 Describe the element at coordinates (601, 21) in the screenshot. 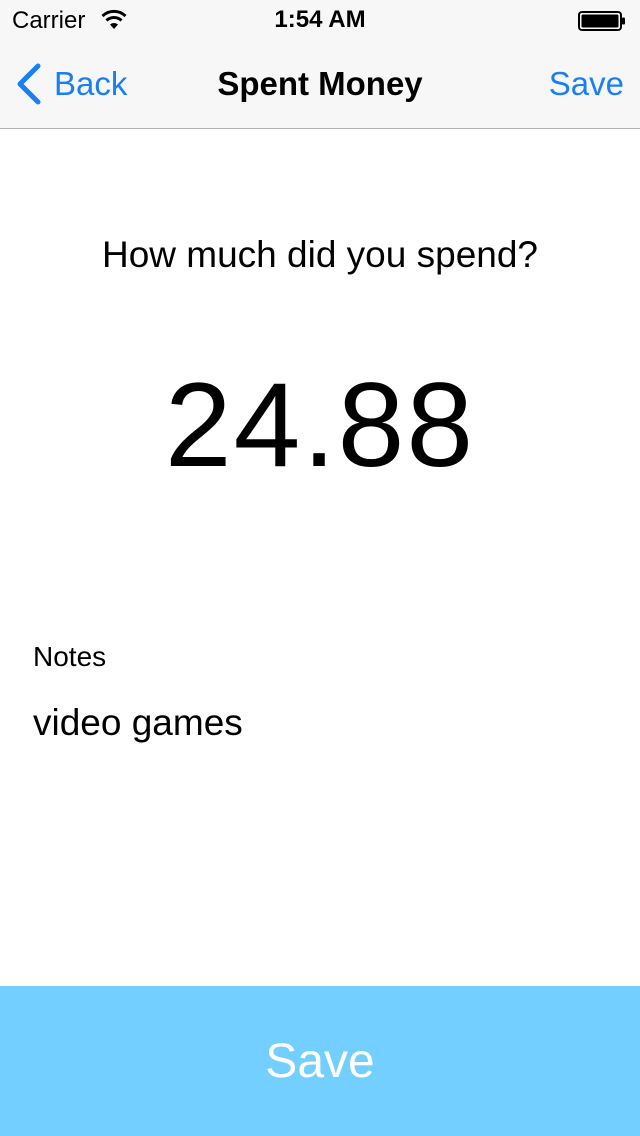

I see `battery-icon` at that location.